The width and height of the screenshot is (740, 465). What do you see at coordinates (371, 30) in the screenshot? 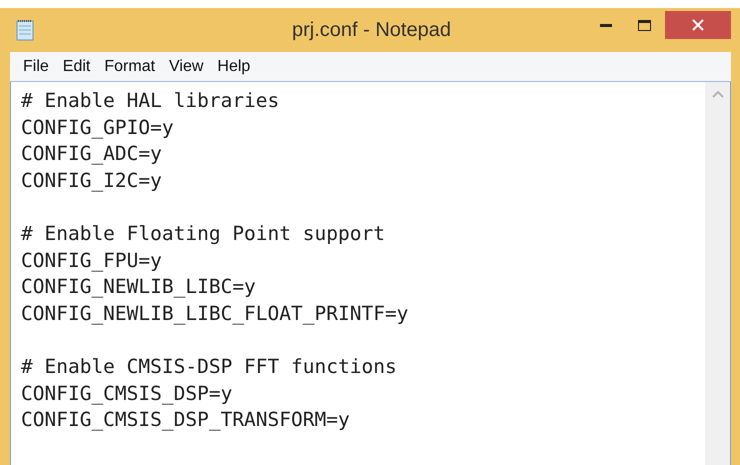
I see `window-title: prj.conf - Notepad` at bounding box center [371, 30].